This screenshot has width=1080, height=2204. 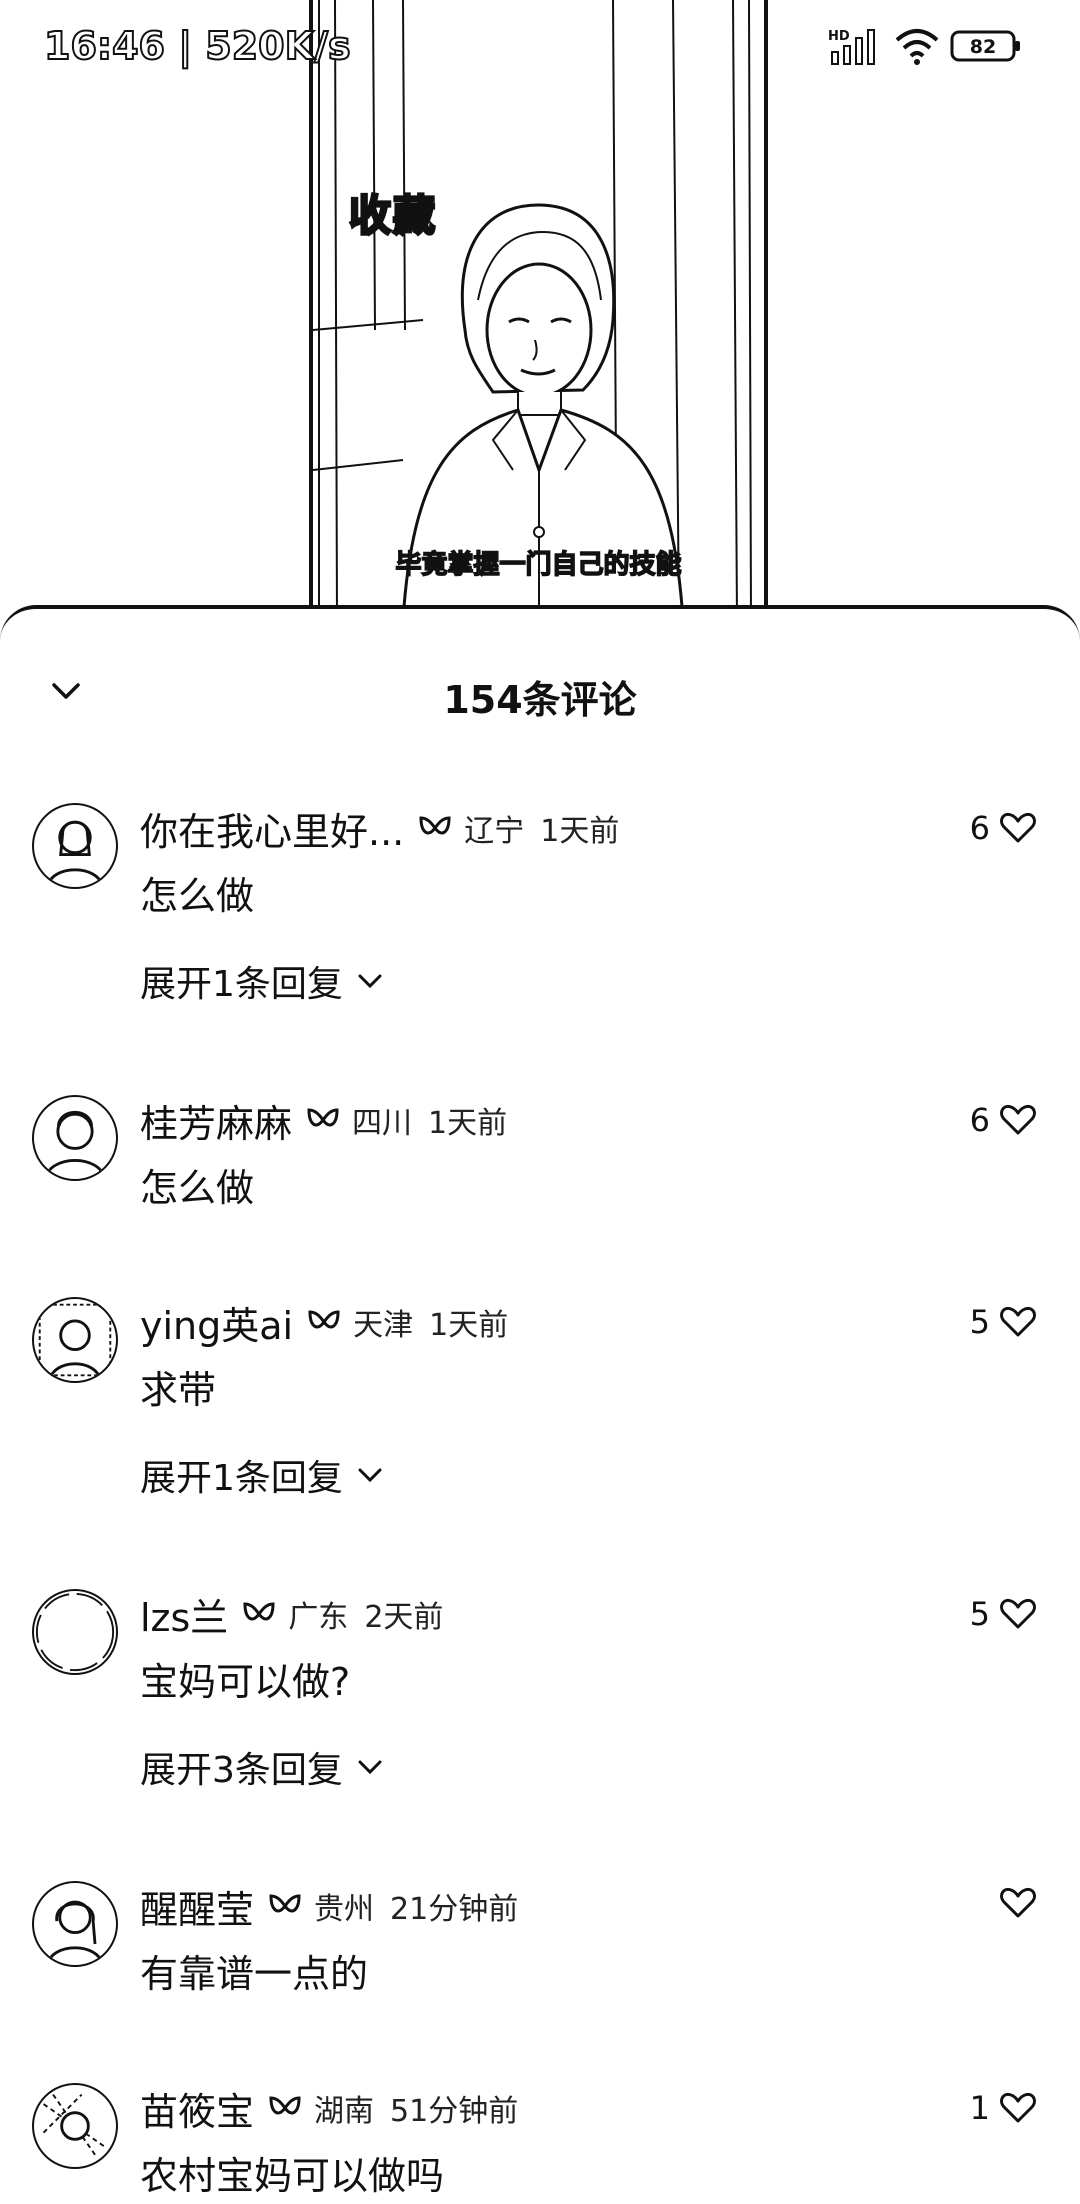 I want to click on like-count: 1, so click(x=979, y=2108).